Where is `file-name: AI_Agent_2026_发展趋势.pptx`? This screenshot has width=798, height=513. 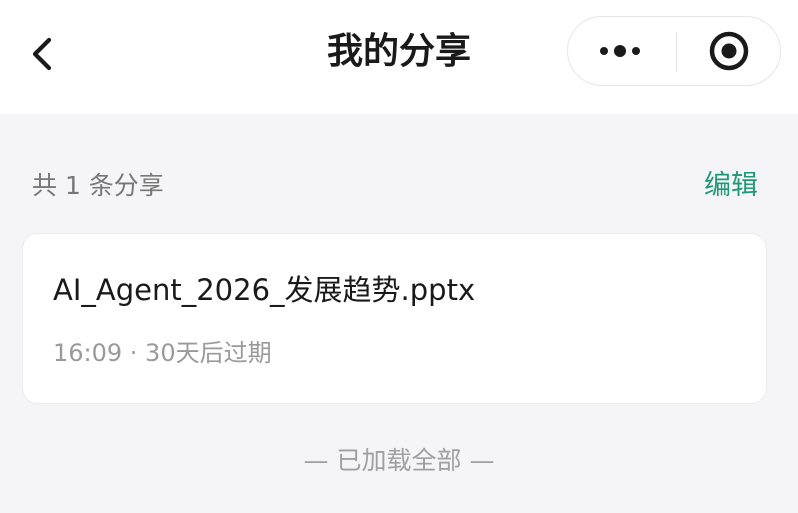
file-name: AI_Agent_2026_发展趋势.pptx is located at coordinates (264, 290).